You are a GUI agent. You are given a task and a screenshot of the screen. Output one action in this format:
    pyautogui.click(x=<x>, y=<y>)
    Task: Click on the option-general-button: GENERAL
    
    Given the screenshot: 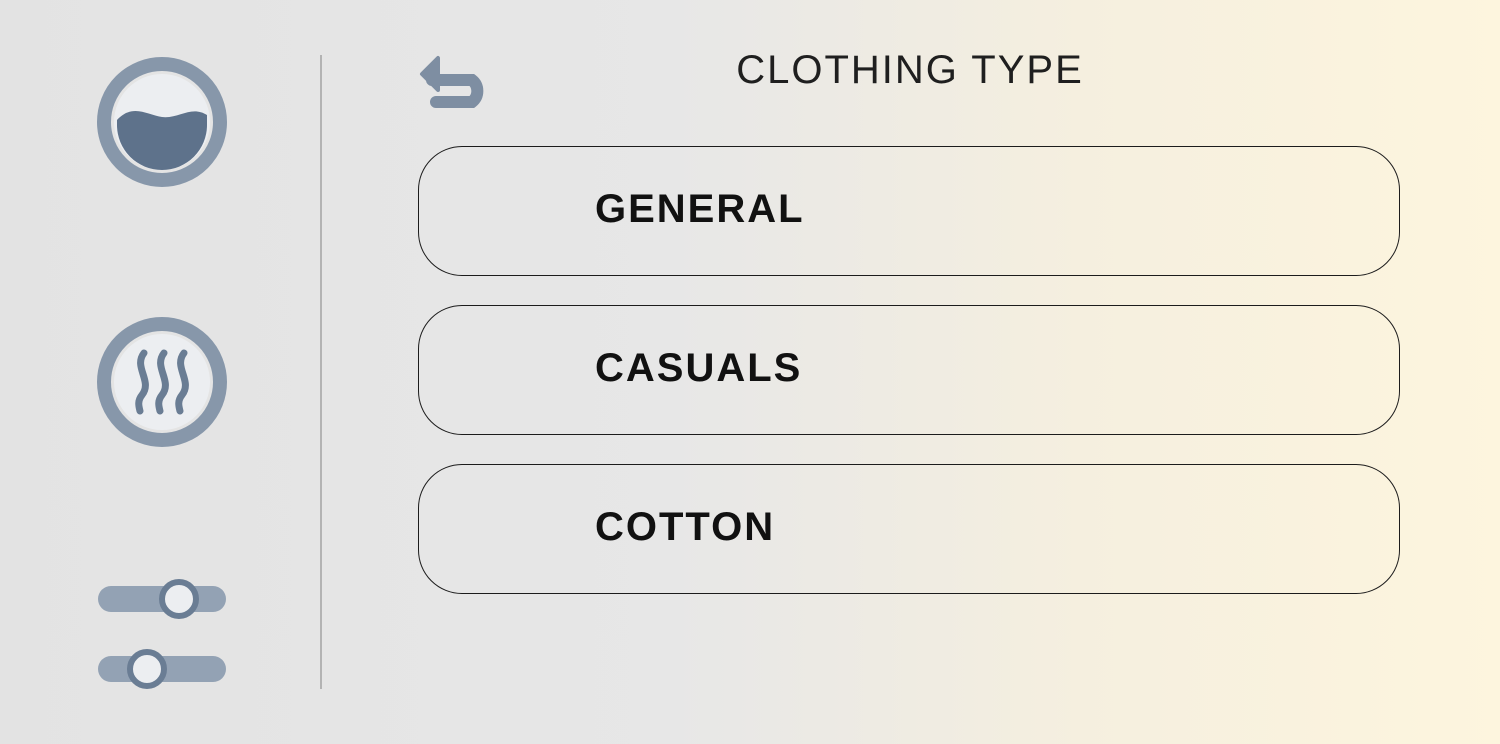 What is the action you would take?
    pyautogui.click(x=909, y=211)
    